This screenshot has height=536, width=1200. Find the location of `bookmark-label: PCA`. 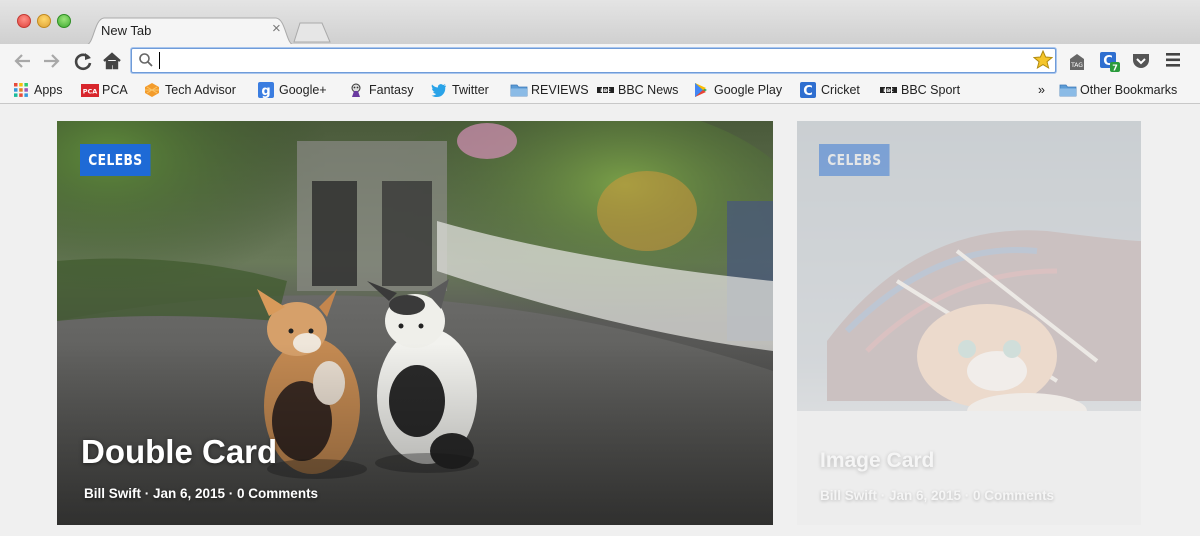

bookmark-label: PCA is located at coordinates (115, 90).